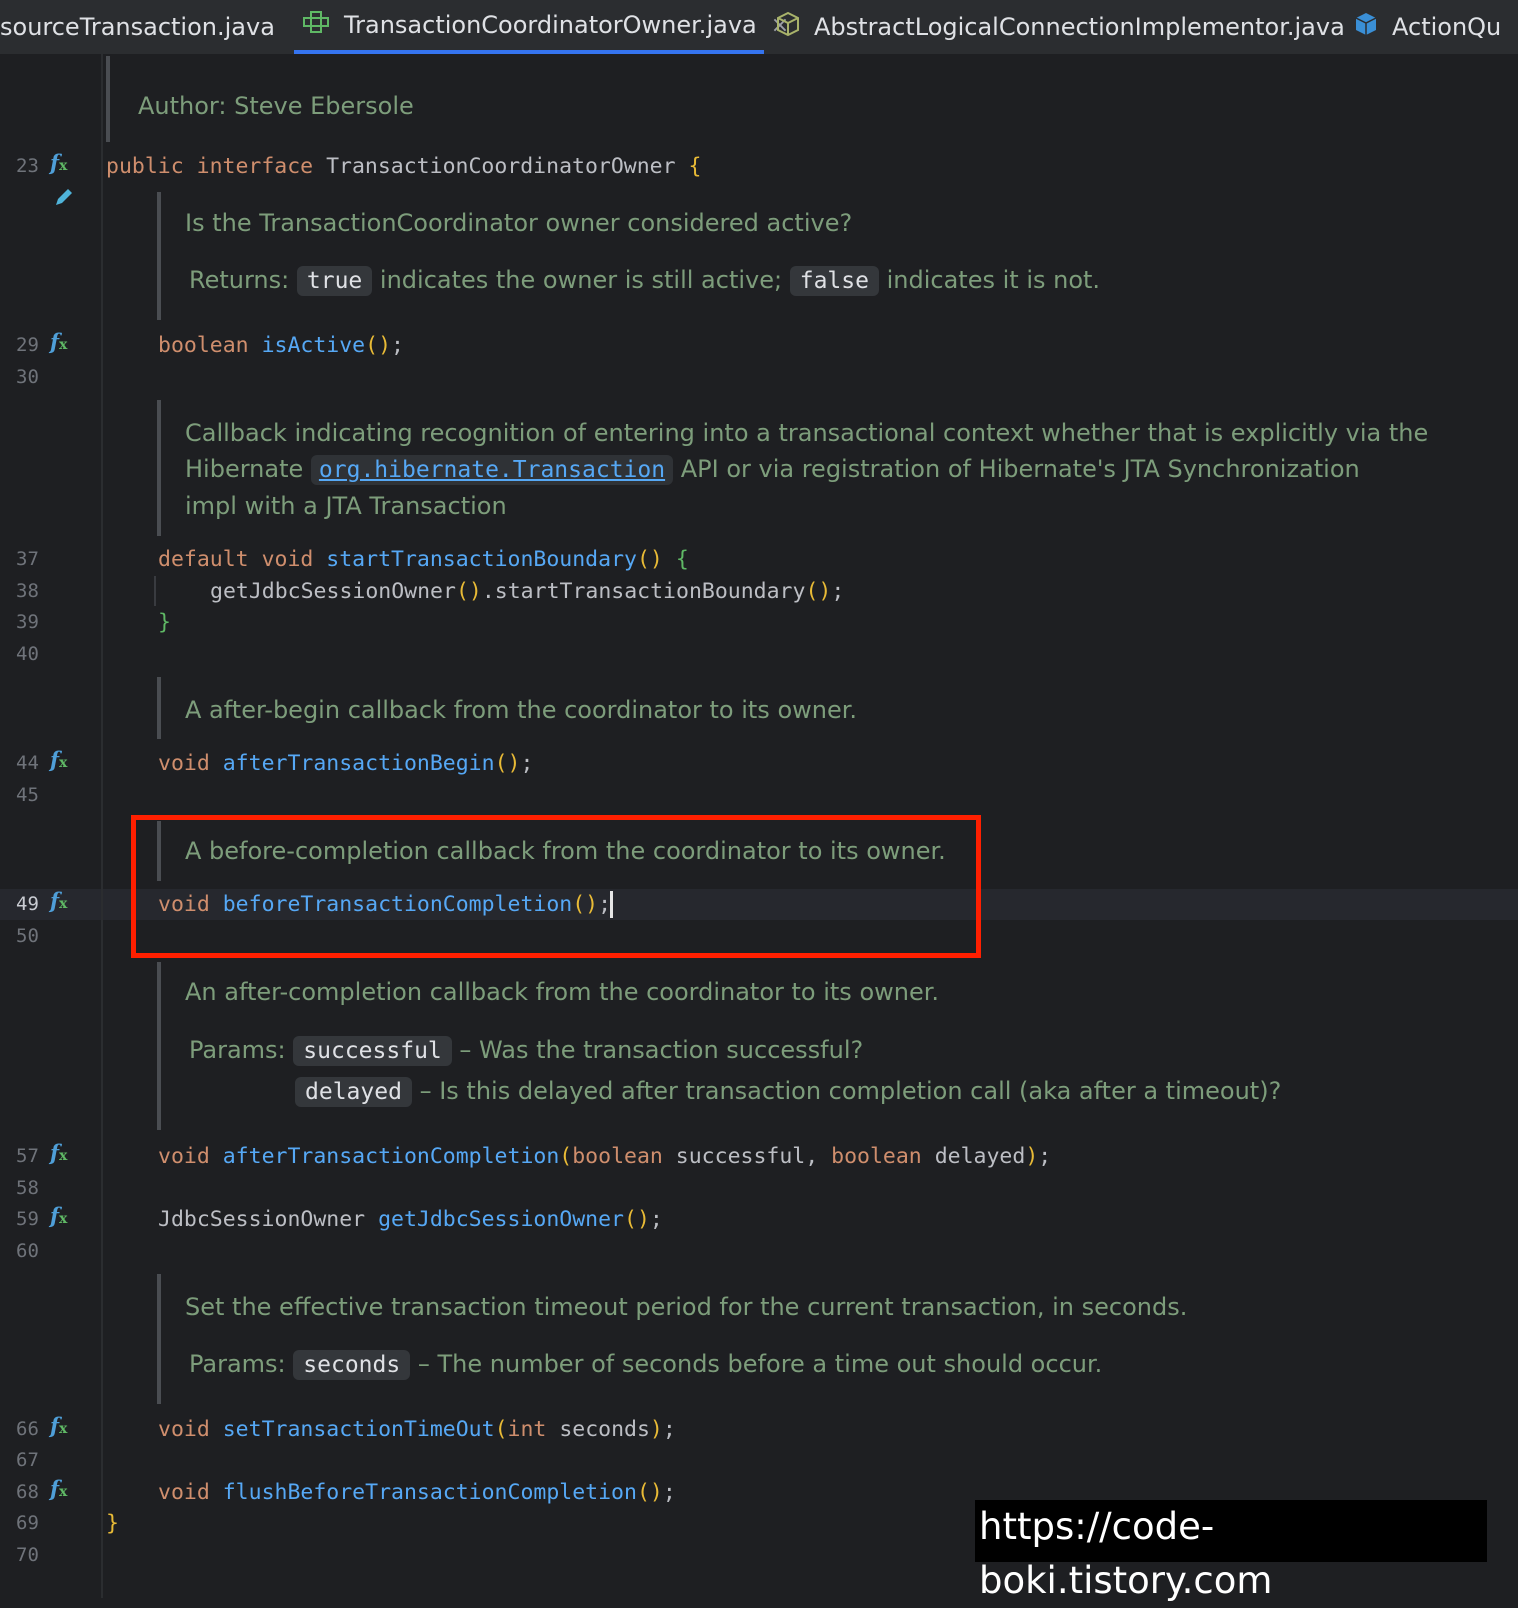 The height and width of the screenshot is (1608, 1518). What do you see at coordinates (492, 470) in the screenshot?
I see `doc-link-hibernate-transaction: org.hibernate.Transaction` at bounding box center [492, 470].